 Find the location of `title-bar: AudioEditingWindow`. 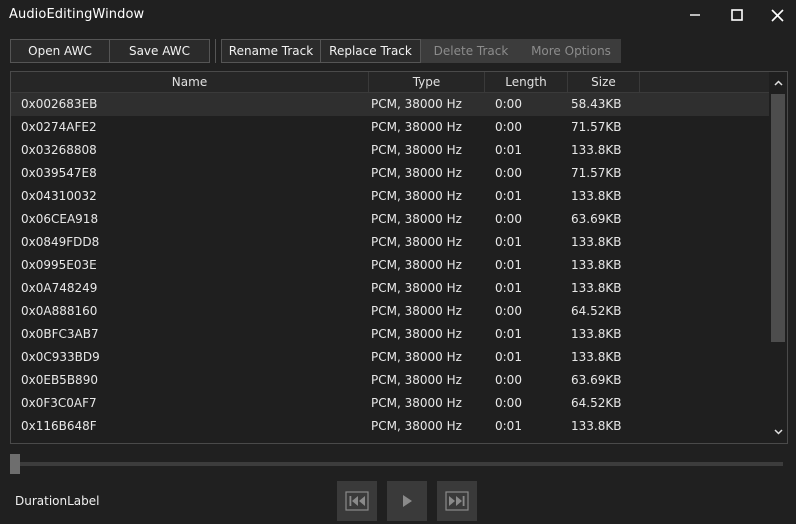

title-bar: AudioEditingWindow is located at coordinates (398, 16).